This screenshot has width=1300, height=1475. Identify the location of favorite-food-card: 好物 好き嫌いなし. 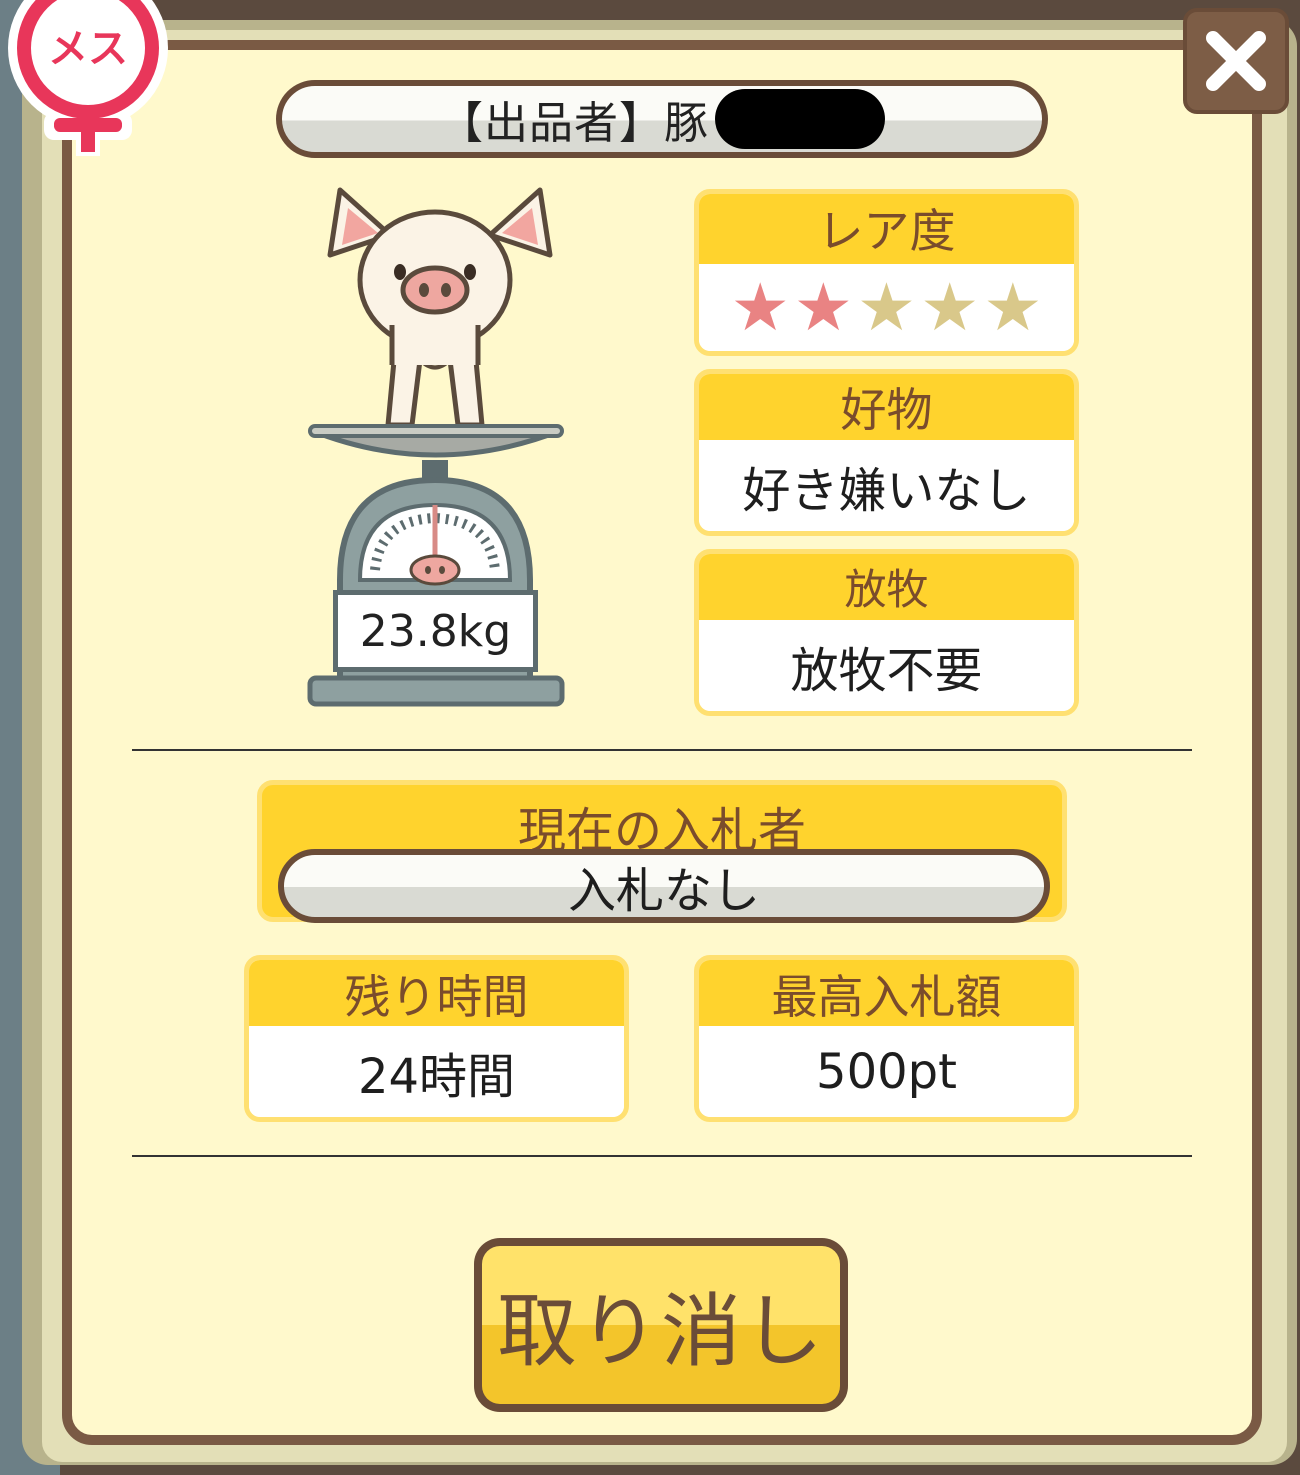
(886, 452).